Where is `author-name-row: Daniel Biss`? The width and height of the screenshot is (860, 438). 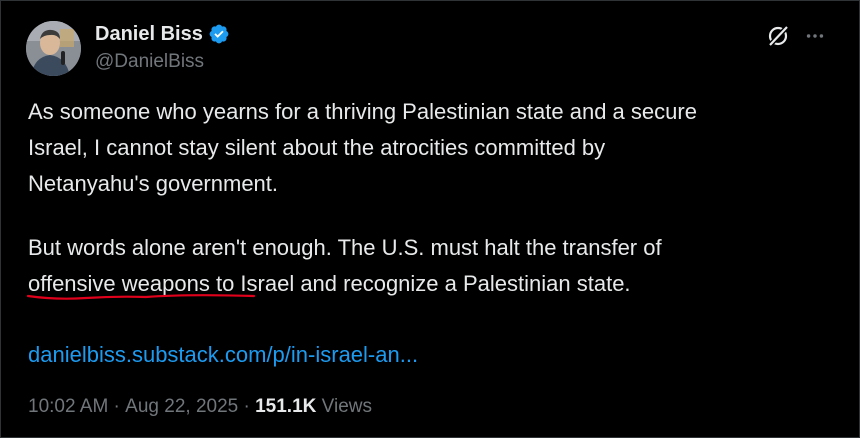 author-name-row: Daniel Biss is located at coordinates (162, 34).